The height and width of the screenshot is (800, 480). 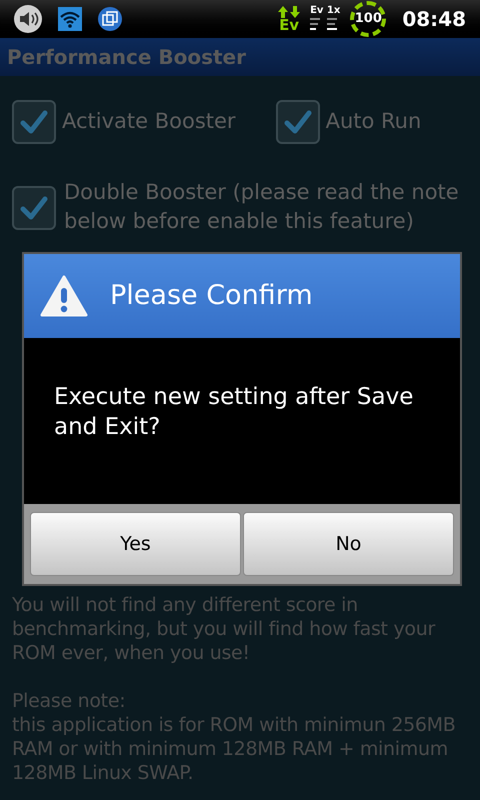 What do you see at coordinates (434, 19) in the screenshot?
I see `clock-time: 08:48` at bounding box center [434, 19].